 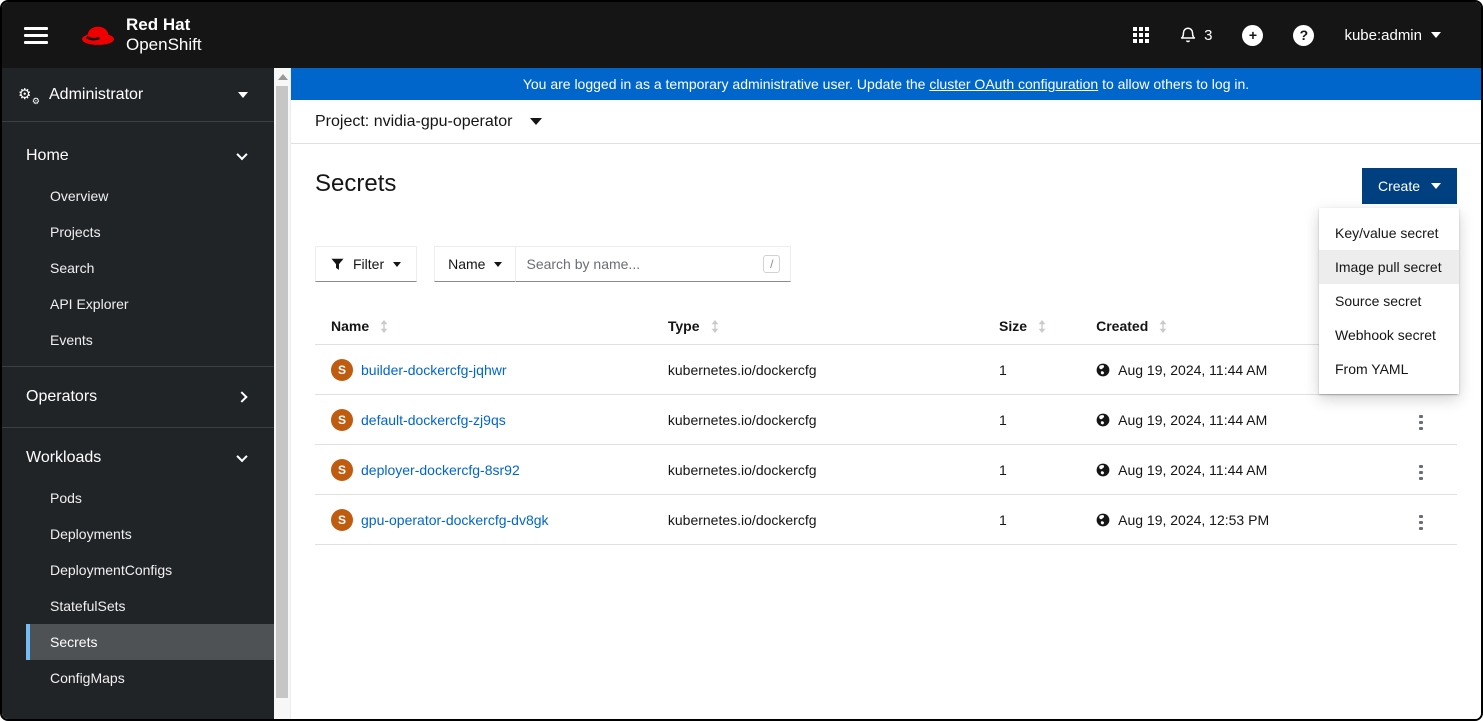 What do you see at coordinates (1409, 186) in the screenshot?
I see `create-button: Create` at bounding box center [1409, 186].